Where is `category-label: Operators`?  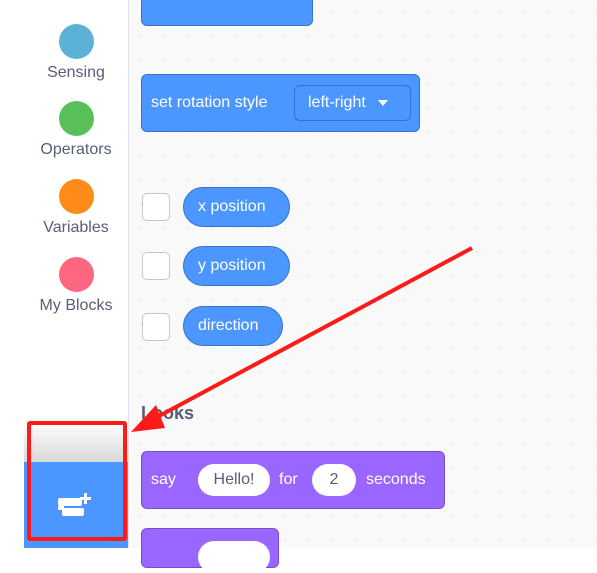
category-label: Operators is located at coordinates (76, 149).